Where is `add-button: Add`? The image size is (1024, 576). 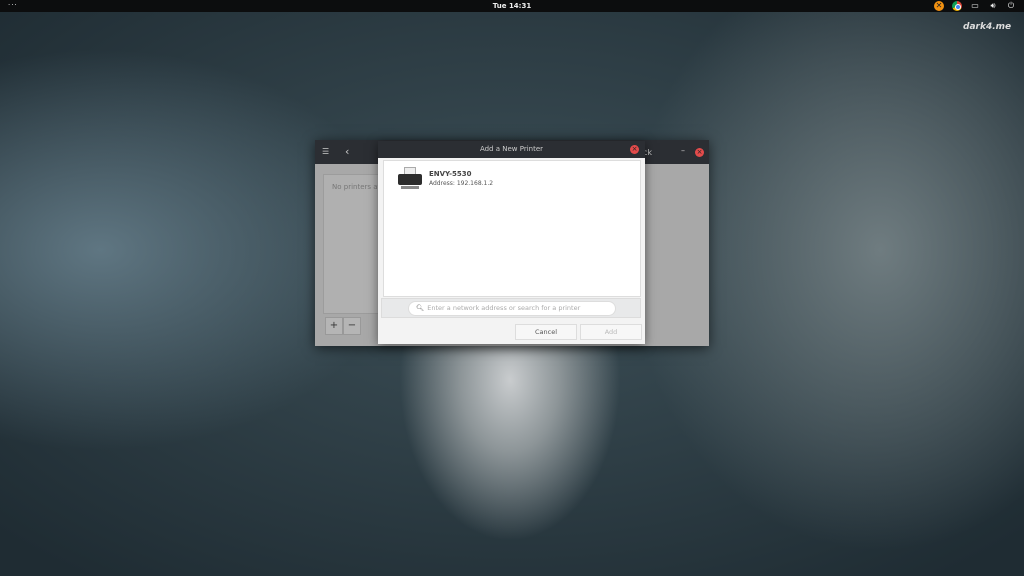 add-button: Add is located at coordinates (611, 332).